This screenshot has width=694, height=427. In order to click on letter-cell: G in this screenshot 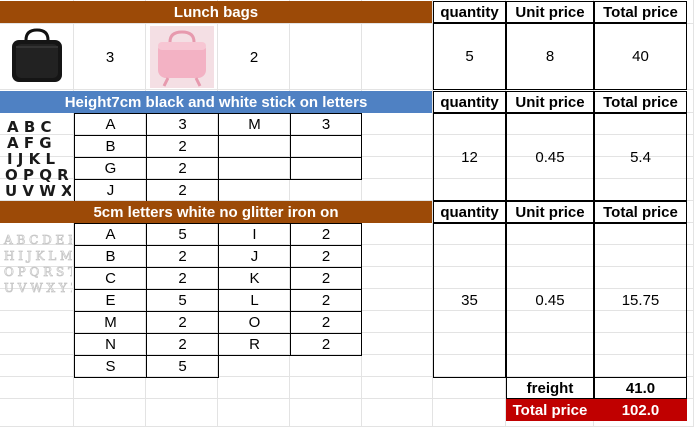, I will do `click(110, 168)`.